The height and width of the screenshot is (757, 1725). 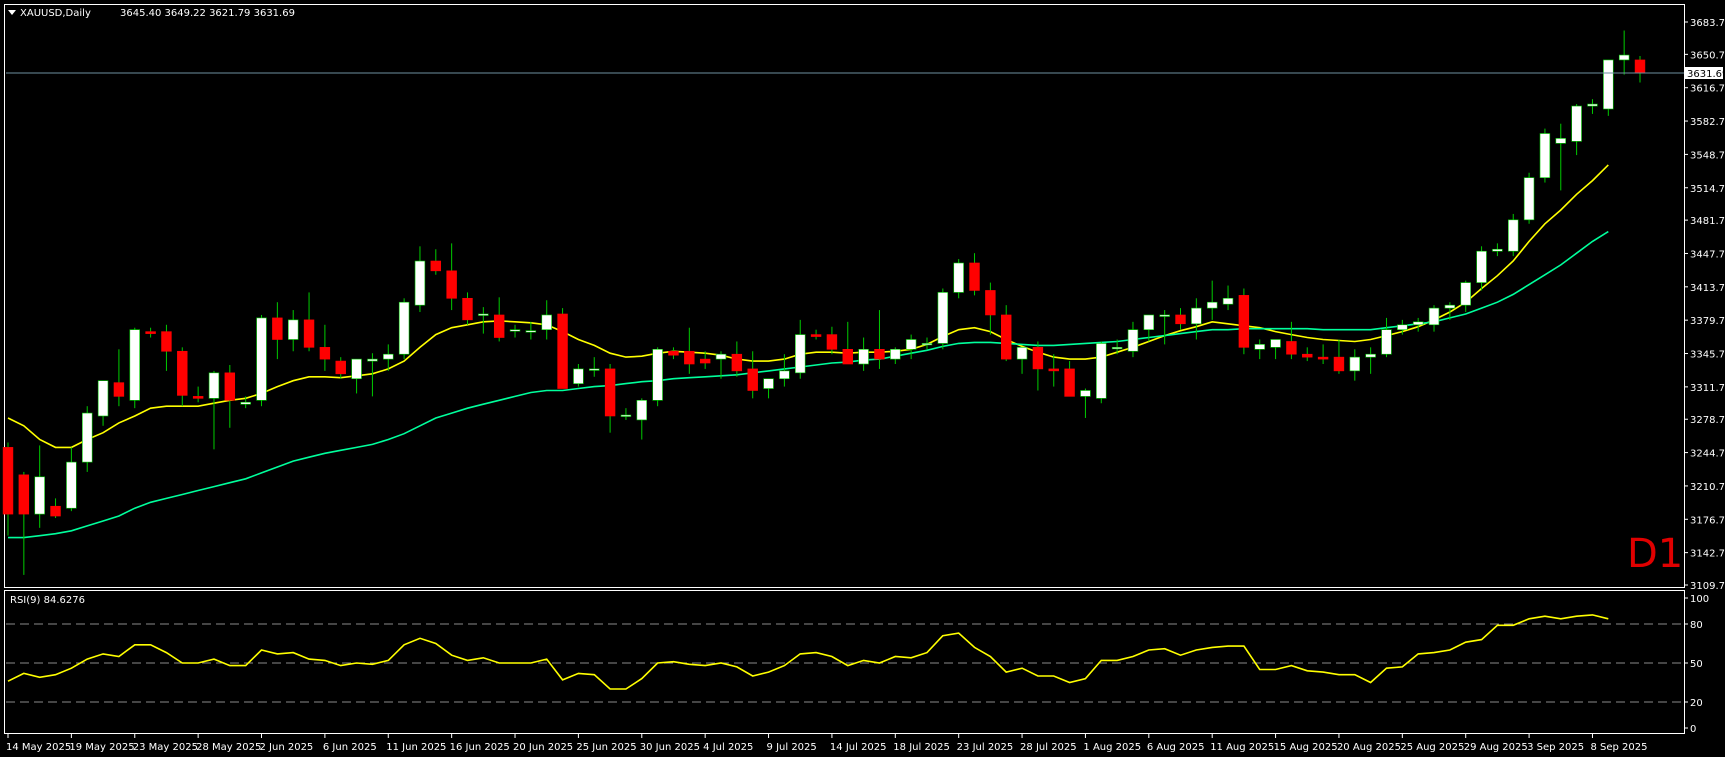 What do you see at coordinates (287, 747) in the screenshot?
I see `time-tick-label: 2 Jun 2025` at bounding box center [287, 747].